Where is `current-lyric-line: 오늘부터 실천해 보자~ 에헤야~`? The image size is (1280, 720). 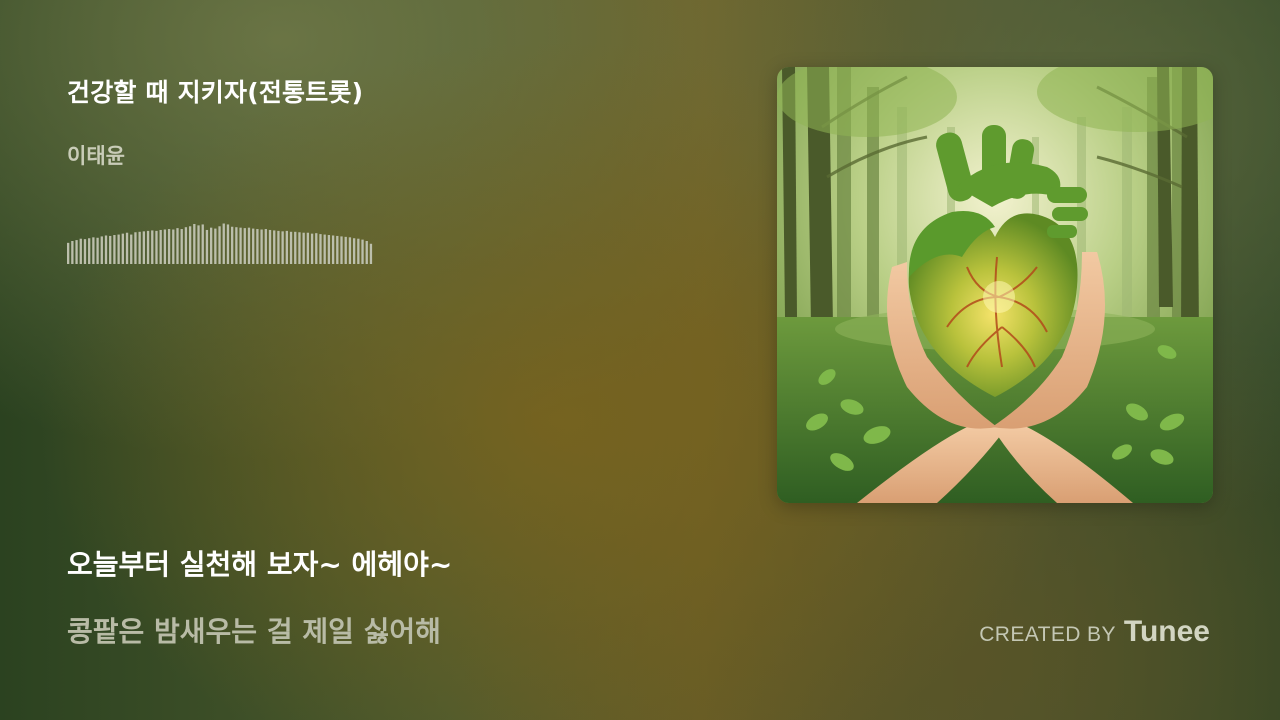
current-lyric-line: 오늘부터 실천해 보자~ 에헤야~ is located at coordinates (260, 564).